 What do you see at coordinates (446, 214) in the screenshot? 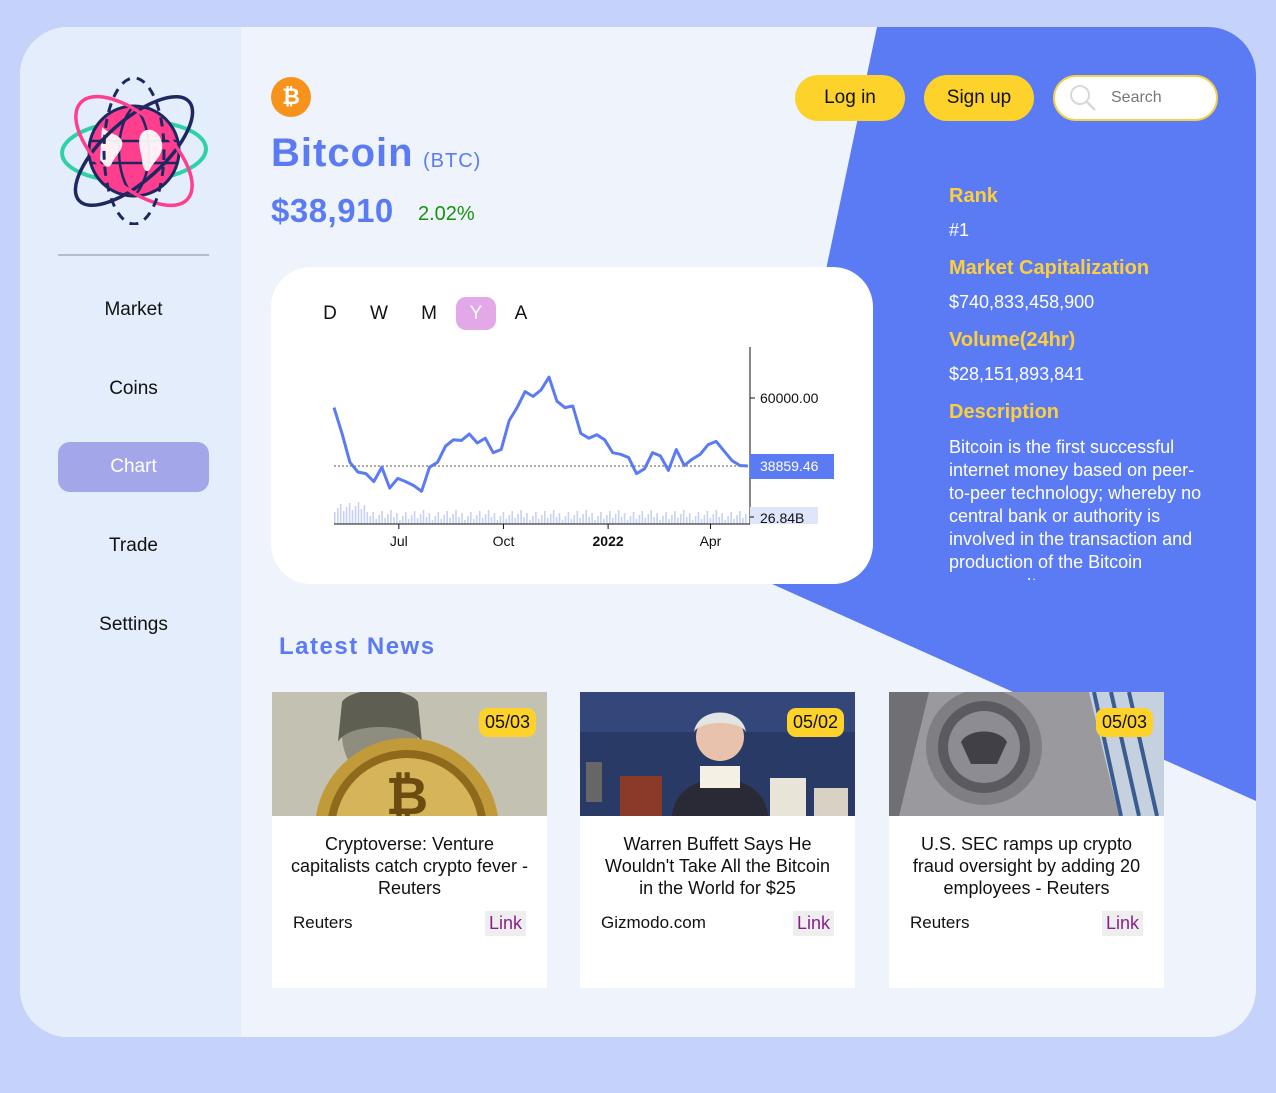
I see `price-change: 2.02%` at bounding box center [446, 214].